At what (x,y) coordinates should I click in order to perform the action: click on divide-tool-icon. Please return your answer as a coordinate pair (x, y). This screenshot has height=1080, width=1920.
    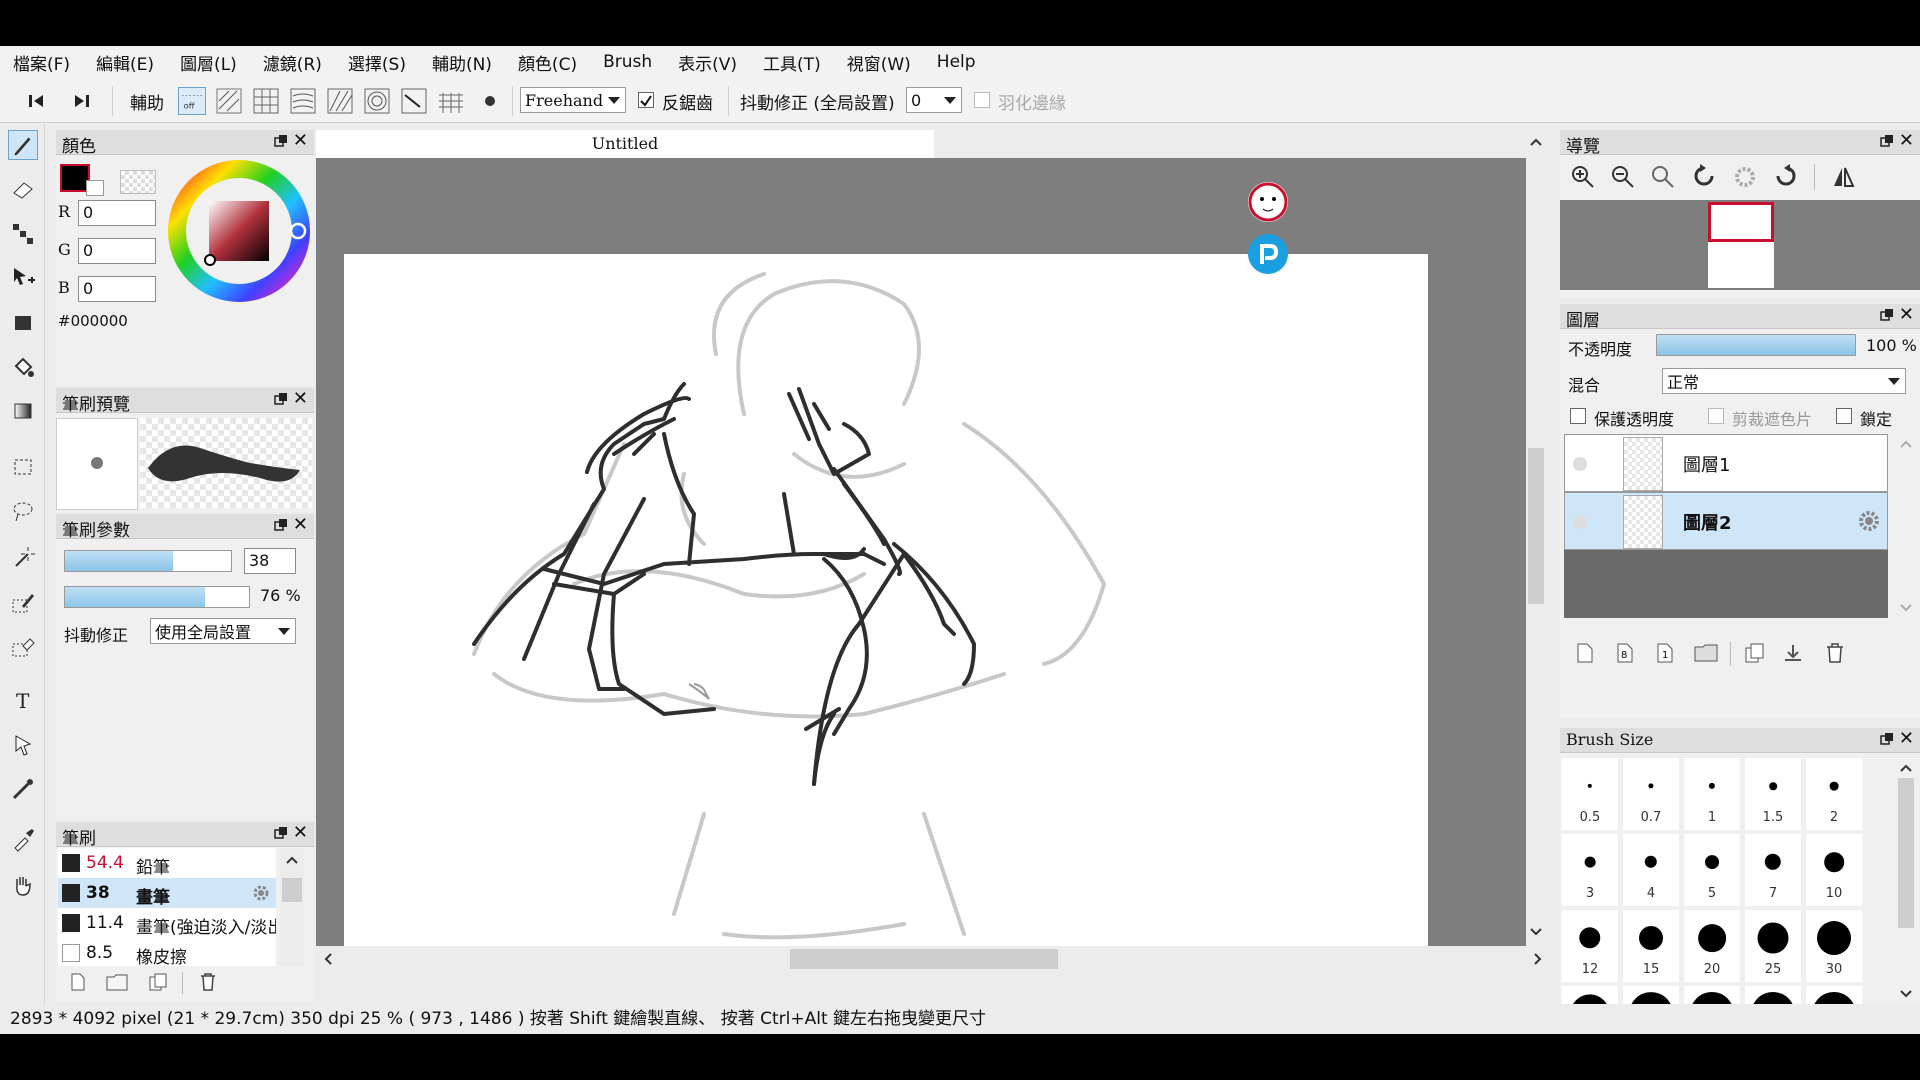
    Looking at the image, I should click on (23, 789).